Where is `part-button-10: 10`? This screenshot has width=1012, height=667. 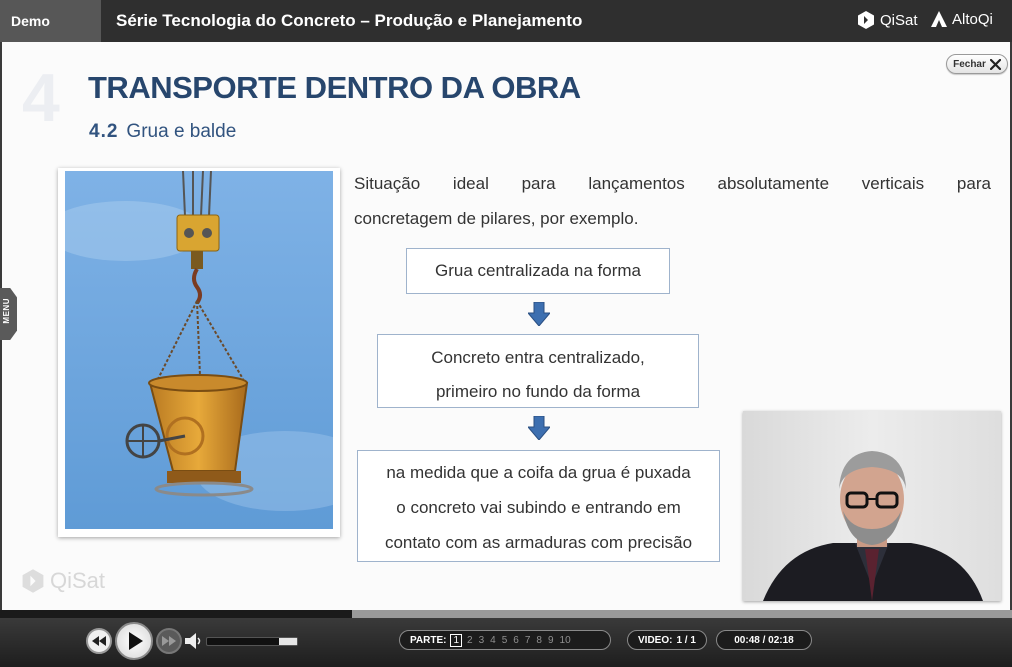
part-button-10: 10 is located at coordinates (565, 640).